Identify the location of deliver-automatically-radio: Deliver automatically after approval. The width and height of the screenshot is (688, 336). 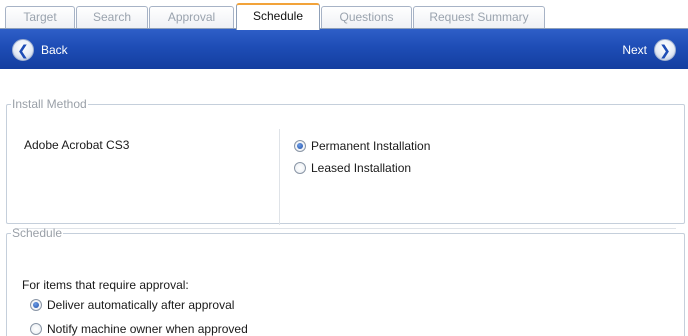
(132, 305).